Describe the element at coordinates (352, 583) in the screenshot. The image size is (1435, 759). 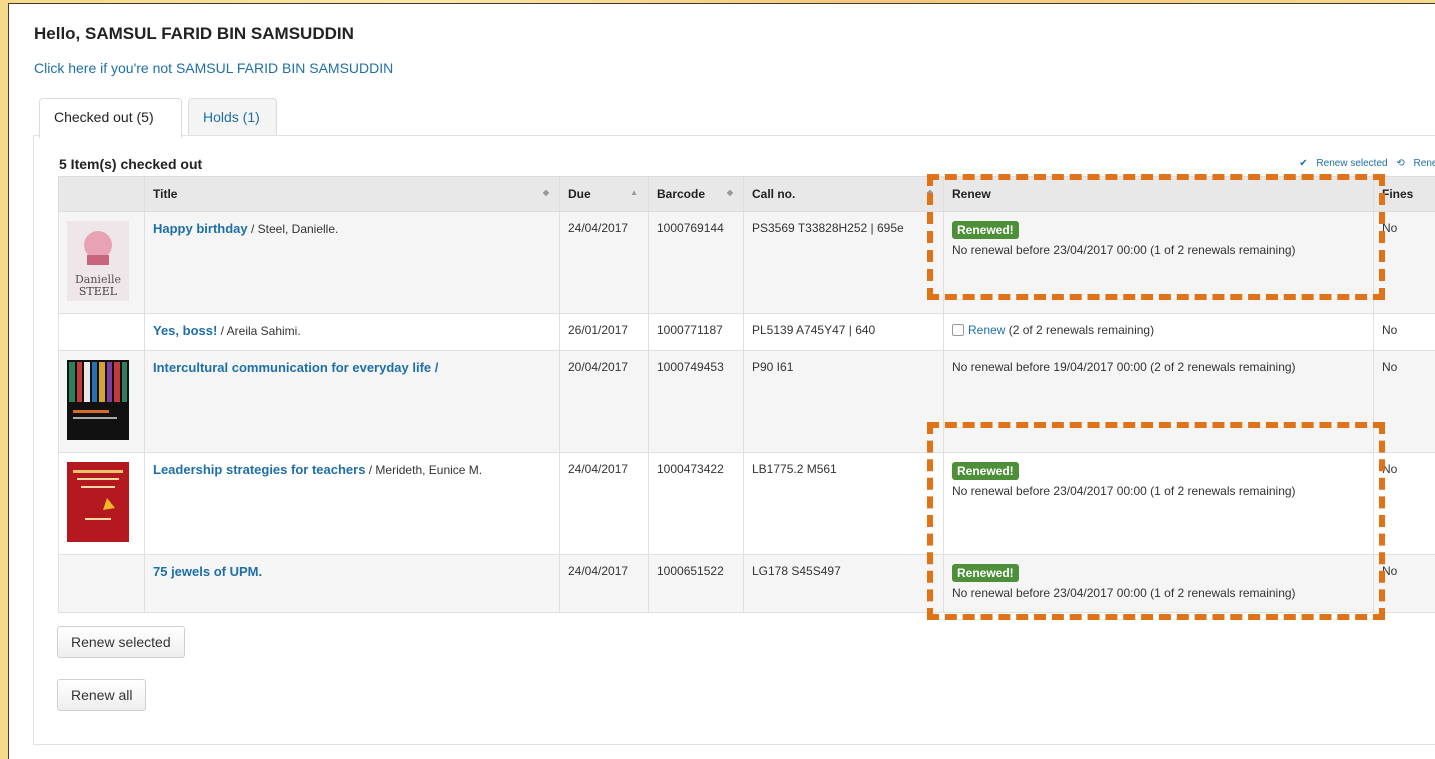
I see `title-cell: 75 jewels of UPM.` at that location.